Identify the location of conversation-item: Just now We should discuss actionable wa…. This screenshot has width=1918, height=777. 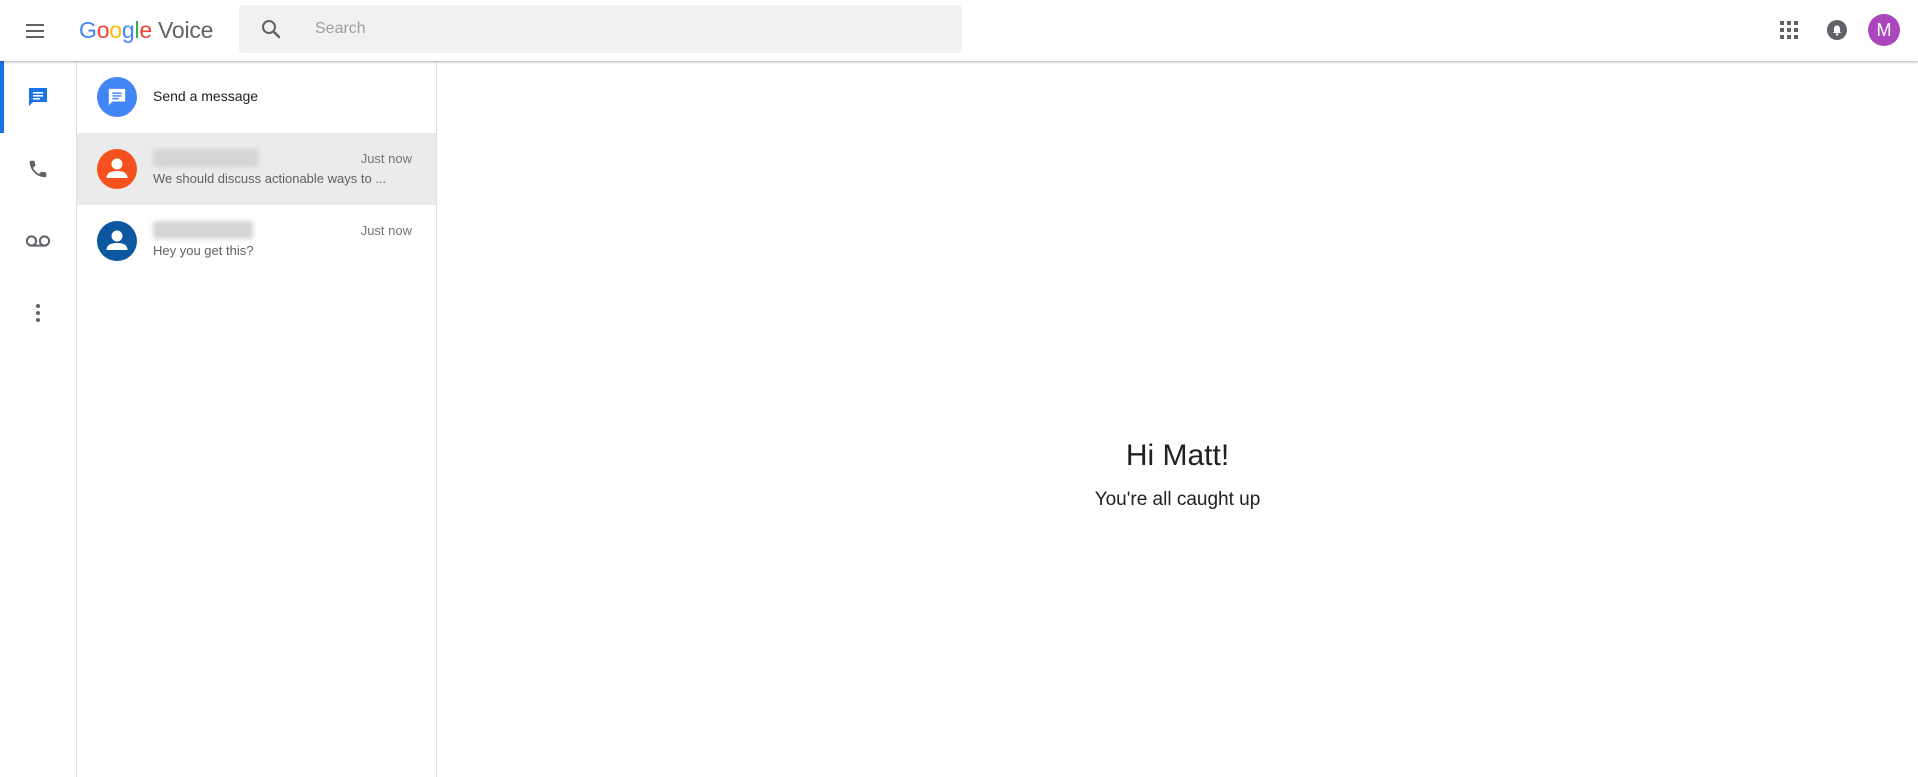
(256, 169).